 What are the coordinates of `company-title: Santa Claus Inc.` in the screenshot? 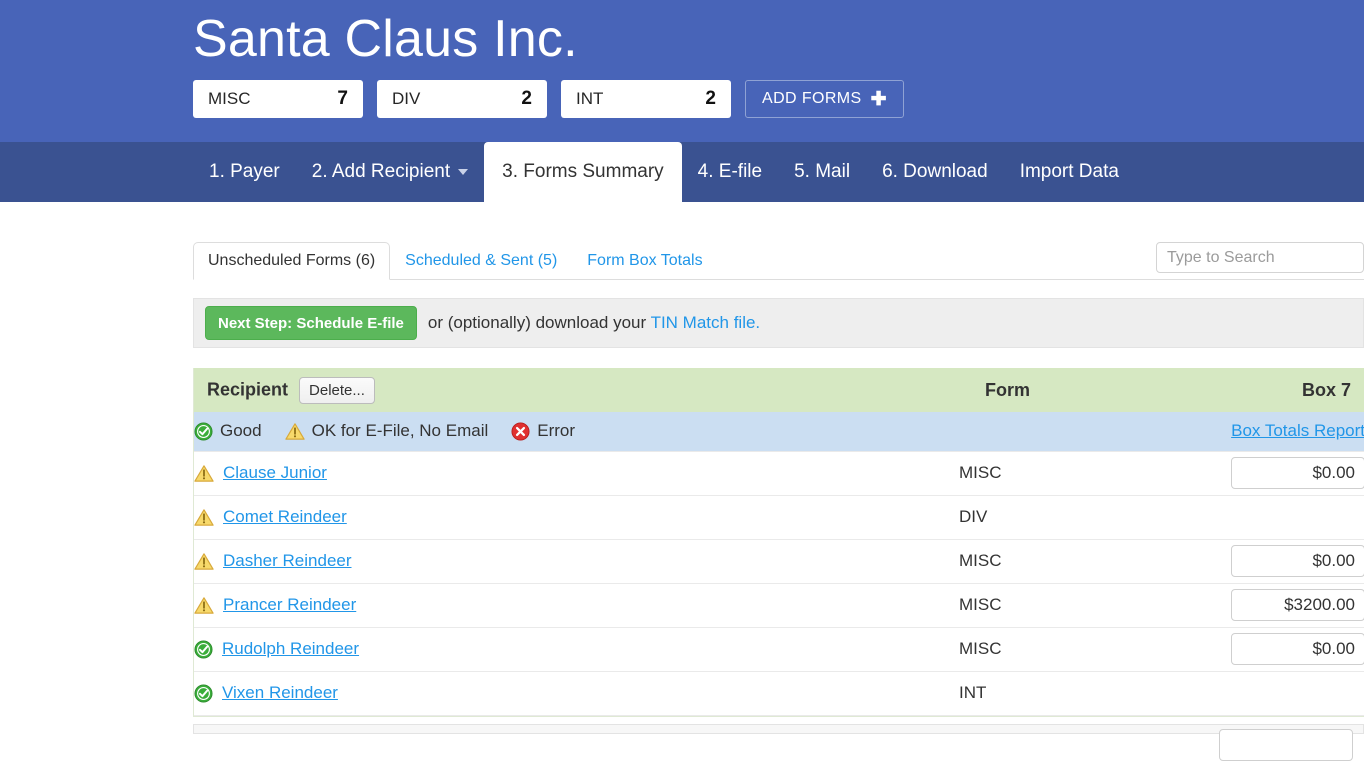 It's located at (385, 39).